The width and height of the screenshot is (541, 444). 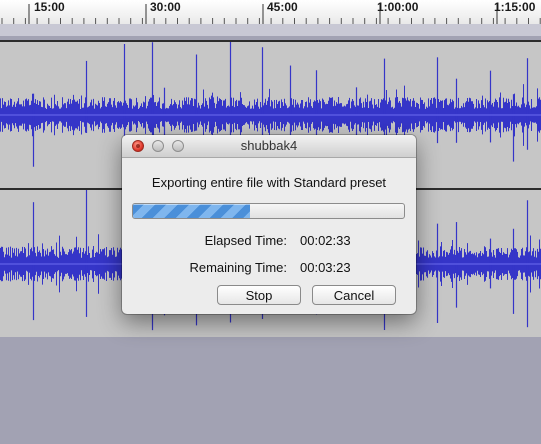 I want to click on track-gap, so click(x=270, y=30).